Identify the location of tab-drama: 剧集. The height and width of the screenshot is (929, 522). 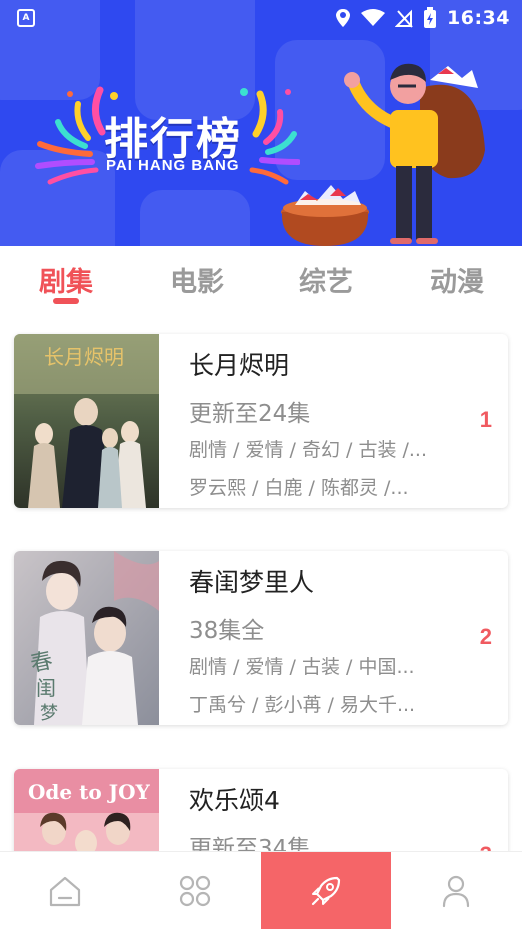
(66, 279).